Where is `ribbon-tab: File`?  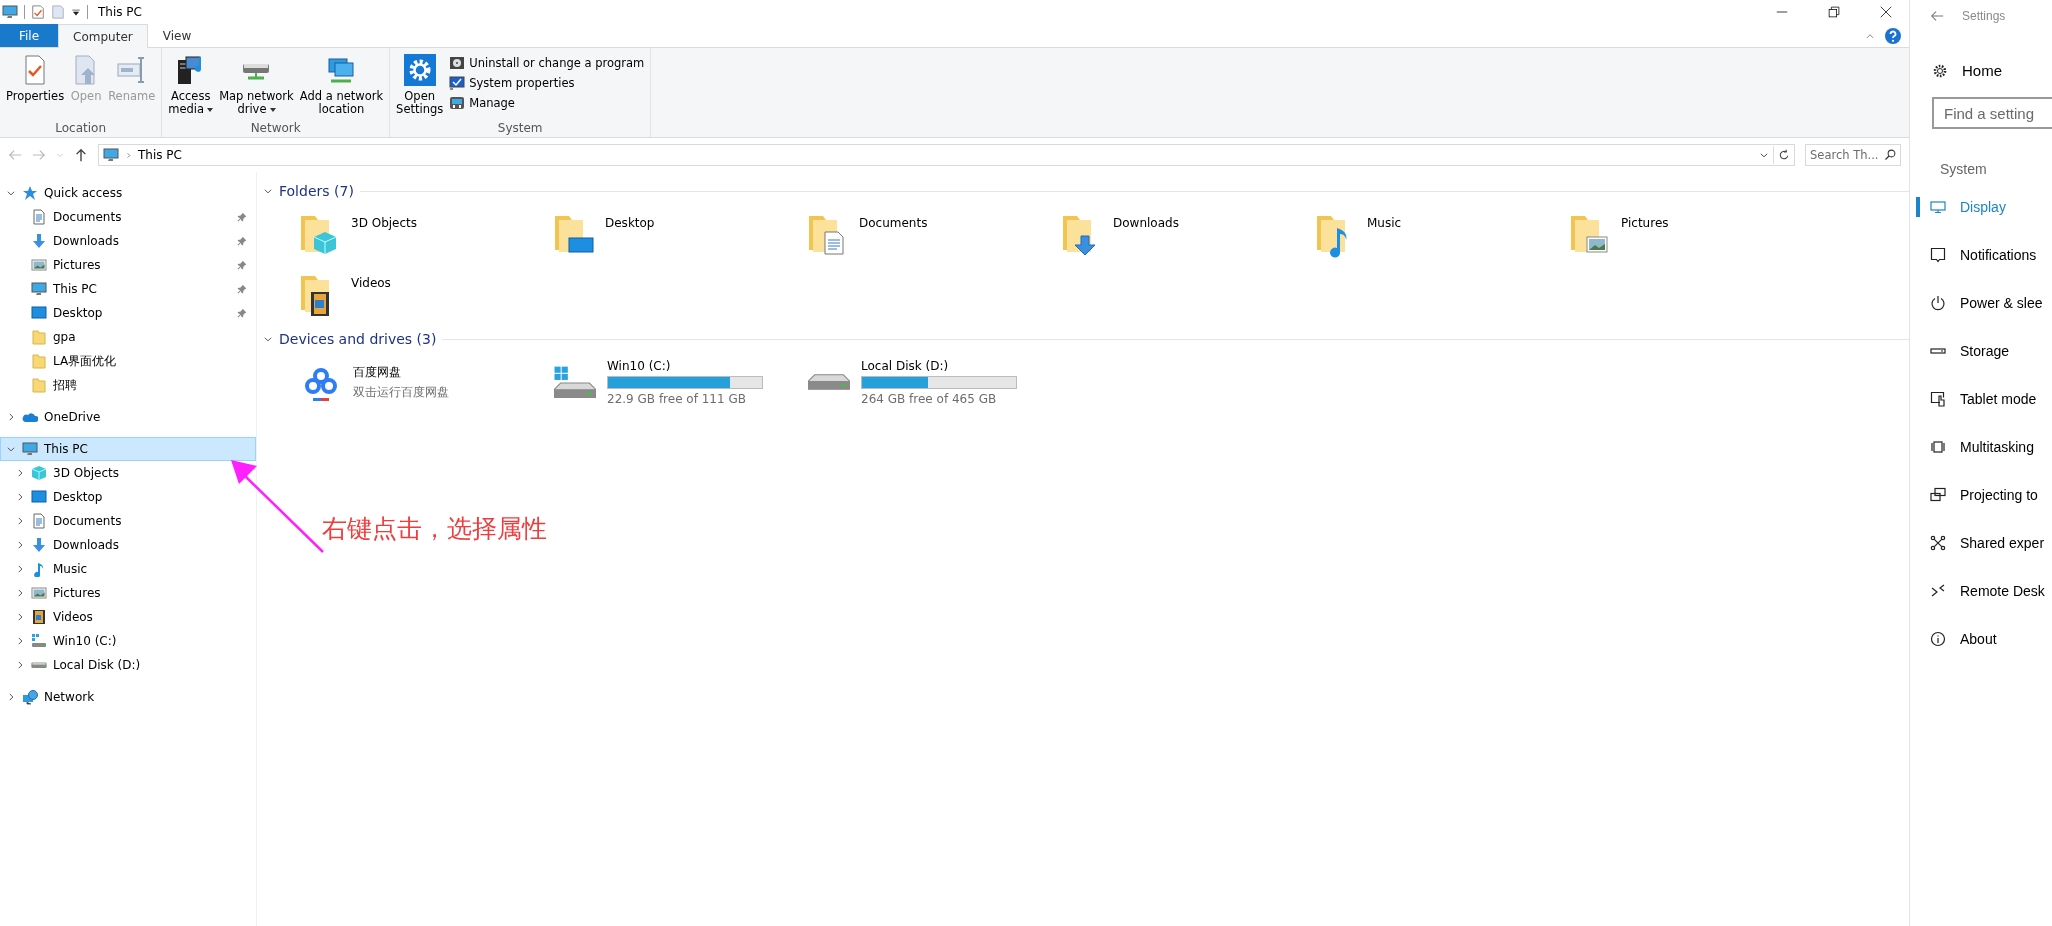 ribbon-tab: File is located at coordinates (29, 35).